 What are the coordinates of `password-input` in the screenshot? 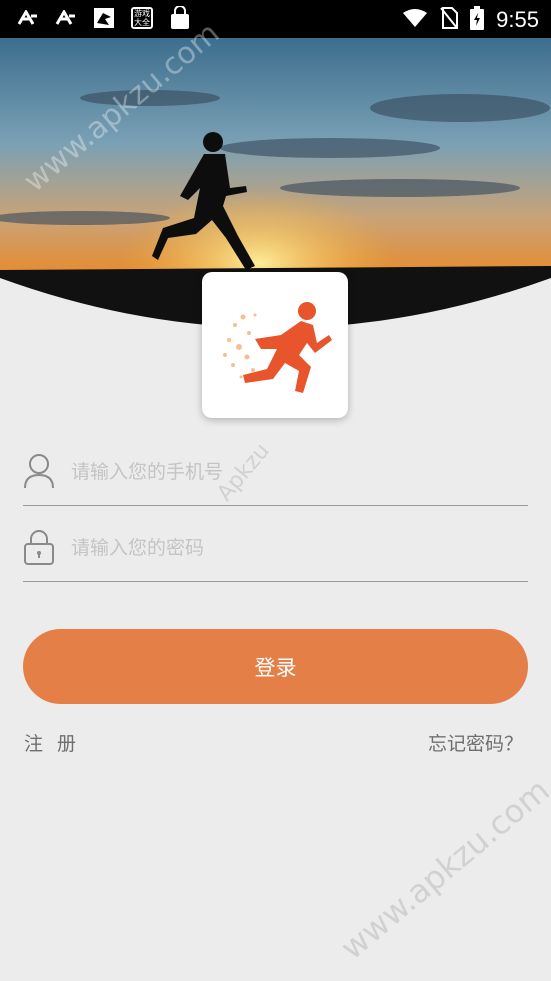 It's located at (291, 548).